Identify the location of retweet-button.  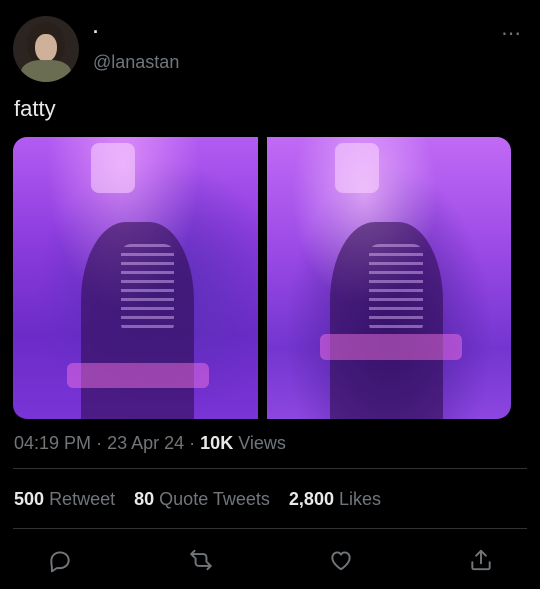
(201, 560).